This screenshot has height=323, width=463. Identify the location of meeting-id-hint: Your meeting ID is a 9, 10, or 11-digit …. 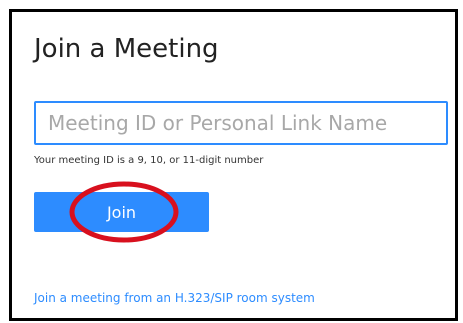
(149, 160).